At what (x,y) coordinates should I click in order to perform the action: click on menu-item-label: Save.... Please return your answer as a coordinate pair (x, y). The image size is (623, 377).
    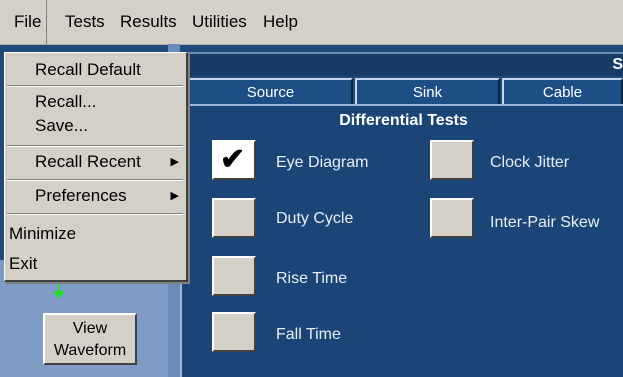
    Looking at the image, I should click on (61, 125).